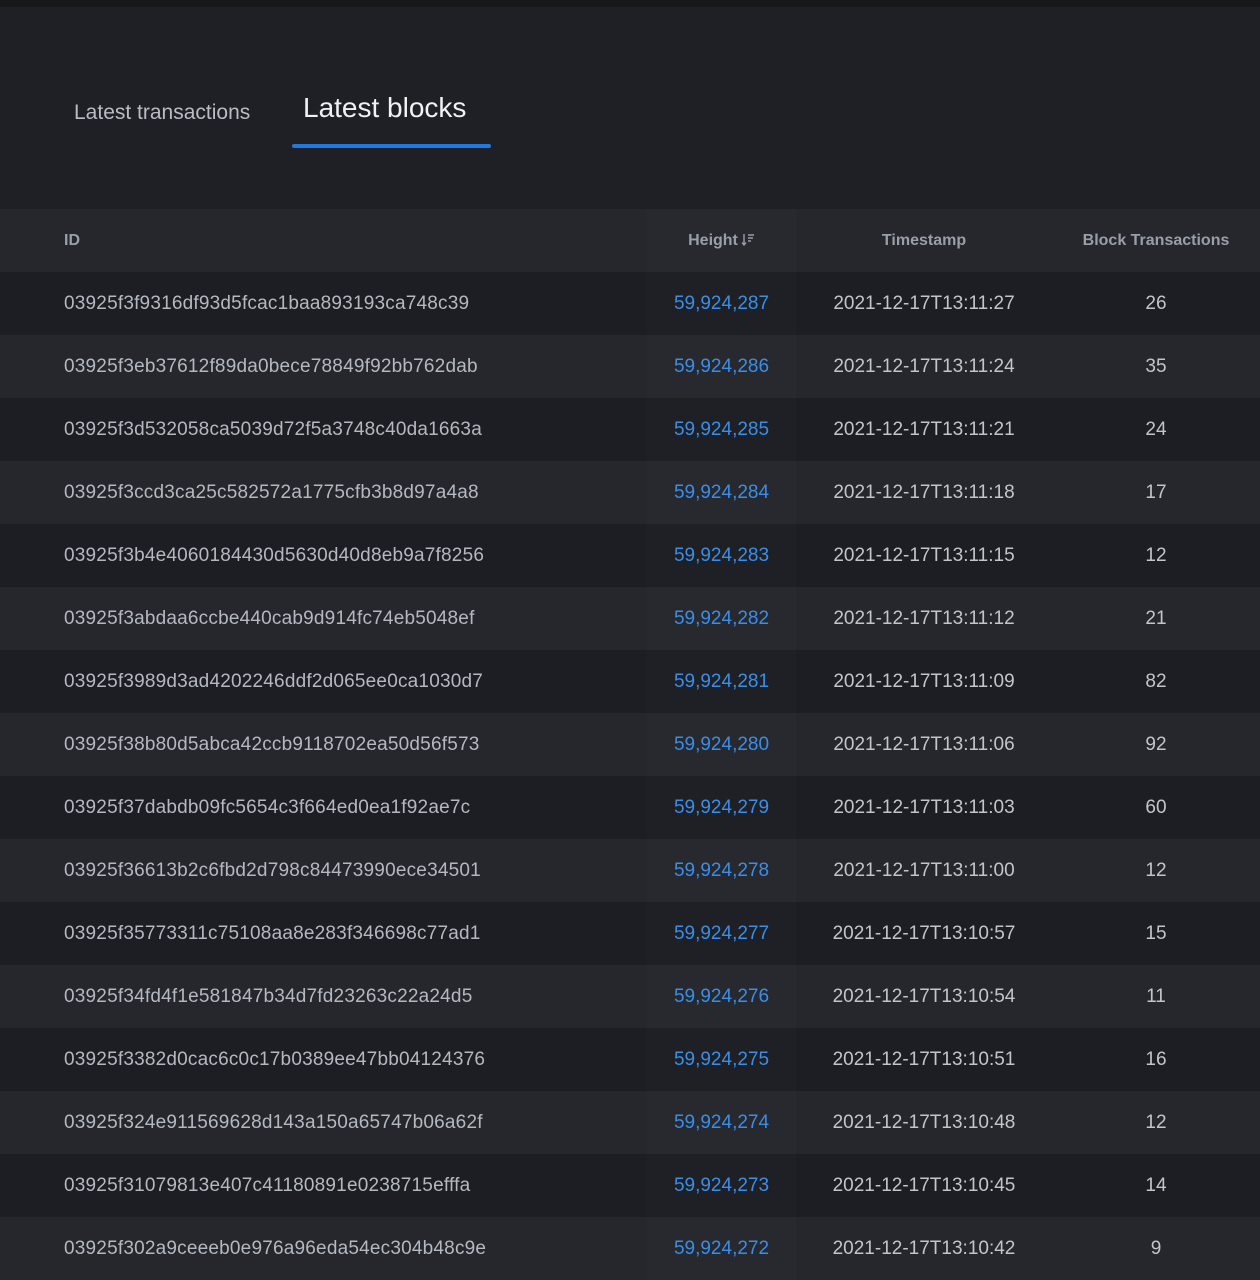 The image size is (1260, 1280). What do you see at coordinates (384, 108) in the screenshot?
I see `tab-latest-blocks: Latest blocks` at bounding box center [384, 108].